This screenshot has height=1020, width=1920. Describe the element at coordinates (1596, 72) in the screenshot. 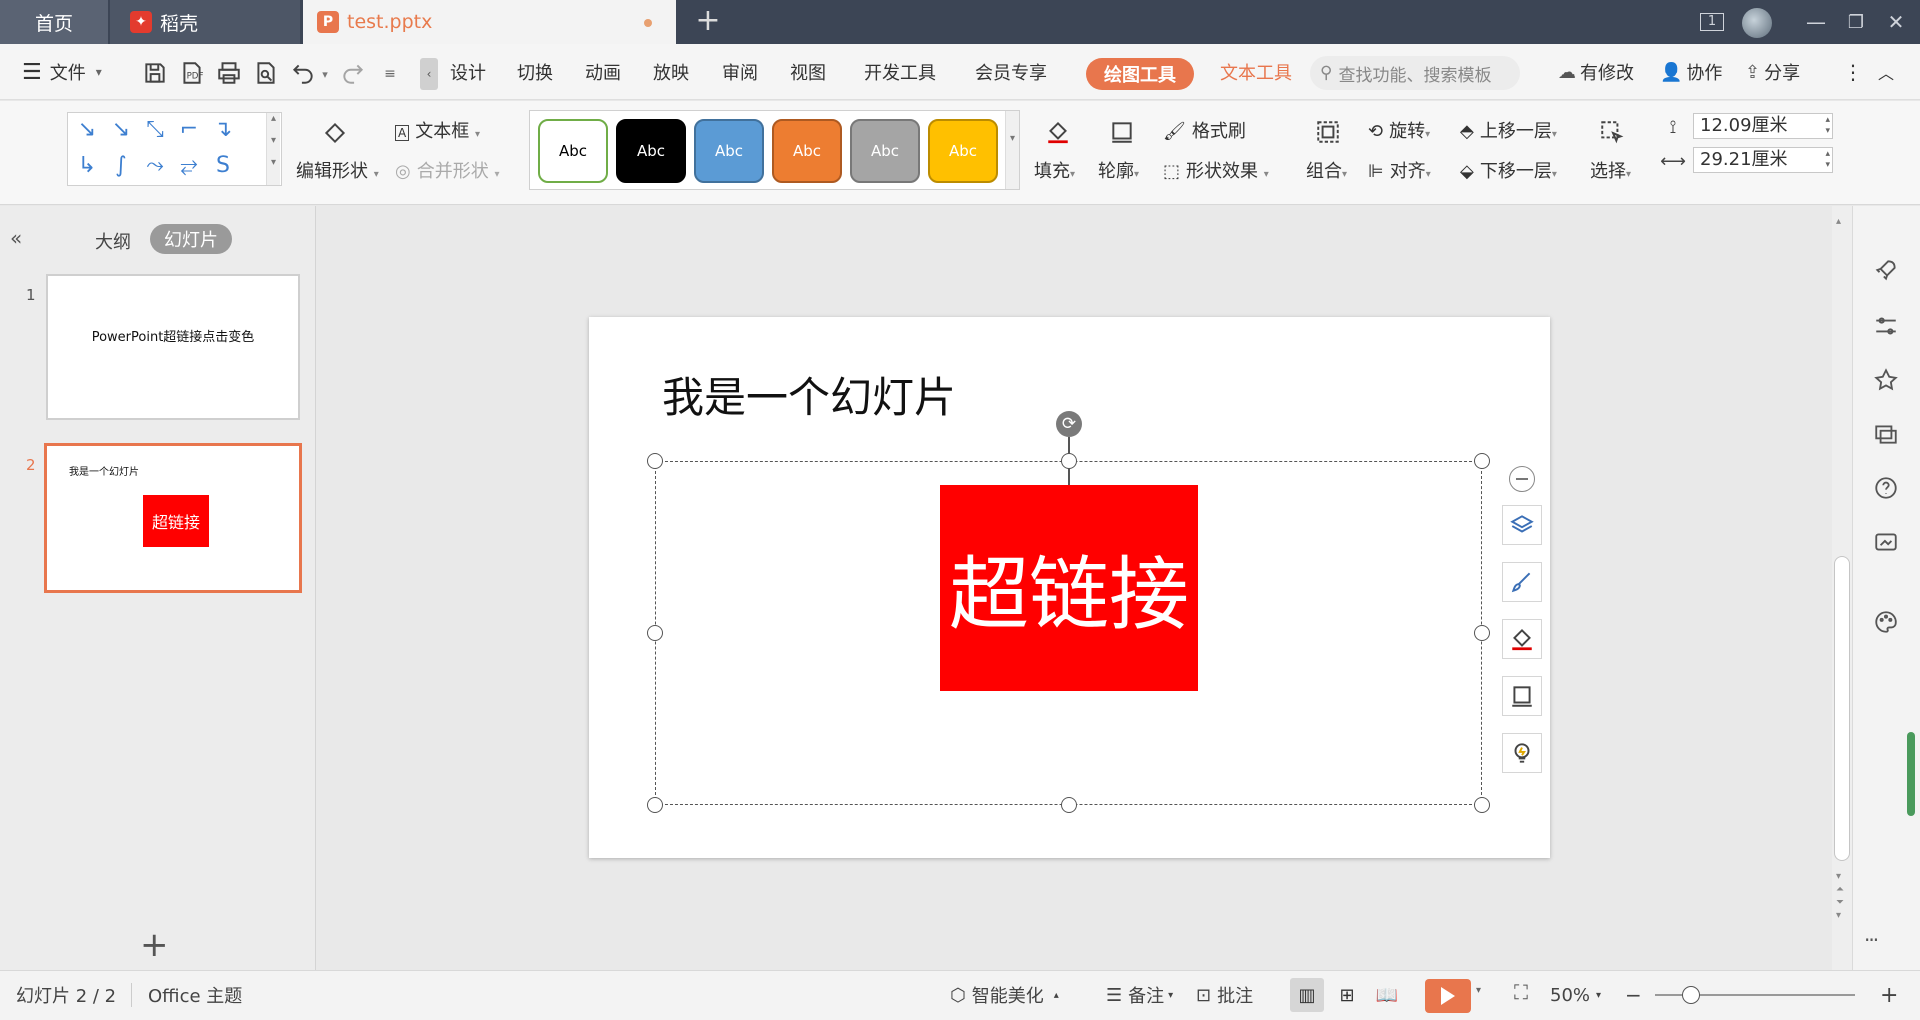

I see `has-changes-button: ☁ 有修改` at that location.